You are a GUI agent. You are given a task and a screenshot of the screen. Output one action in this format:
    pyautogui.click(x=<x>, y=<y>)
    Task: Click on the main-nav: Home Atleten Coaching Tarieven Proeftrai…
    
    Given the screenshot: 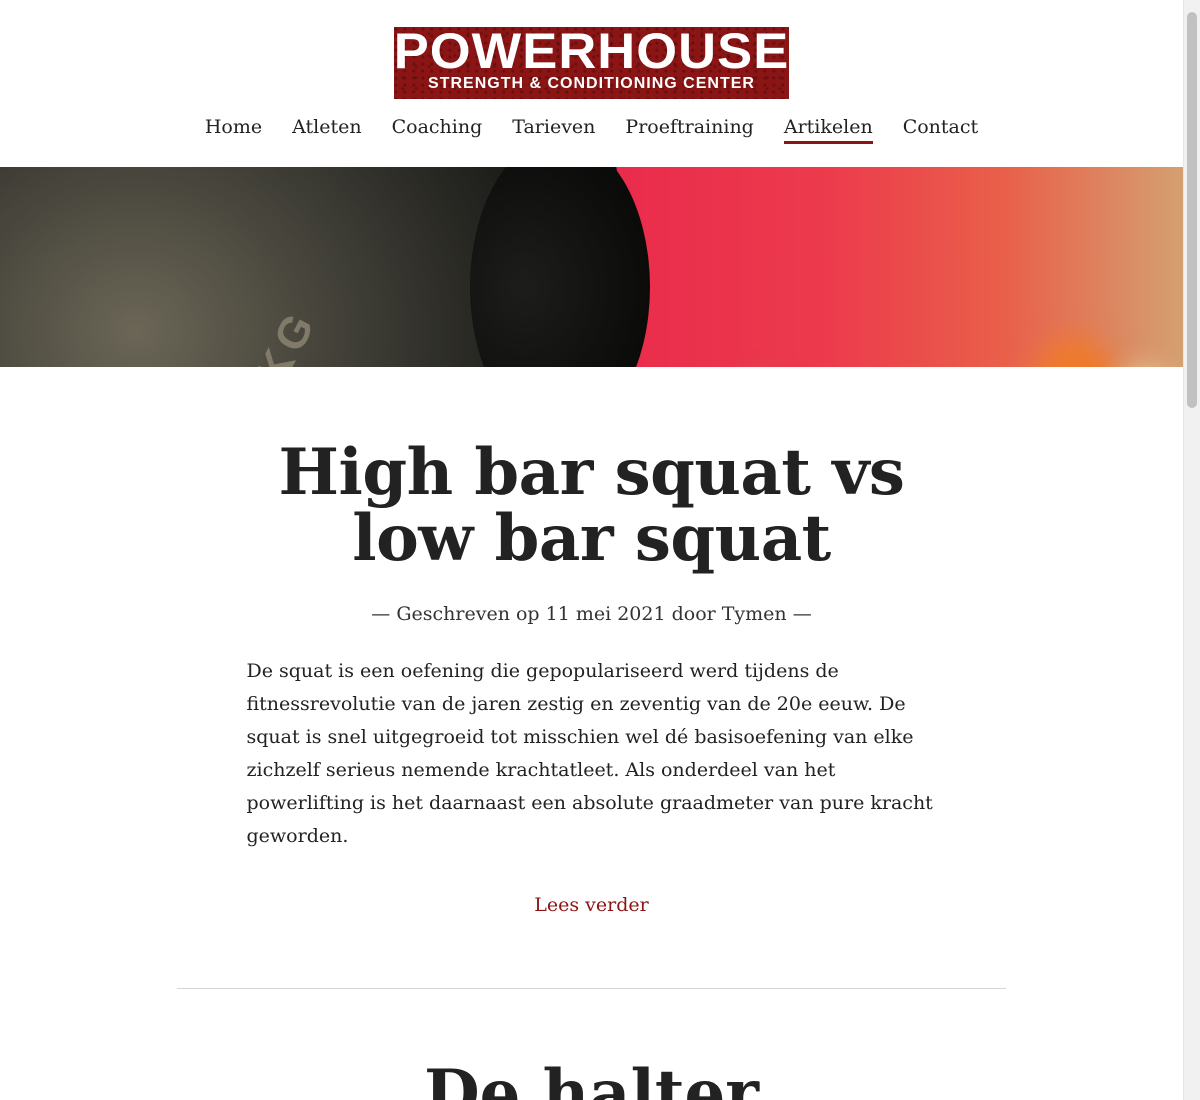 What is the action you would take?
    pyautogui.click(x=591, y=128)
    